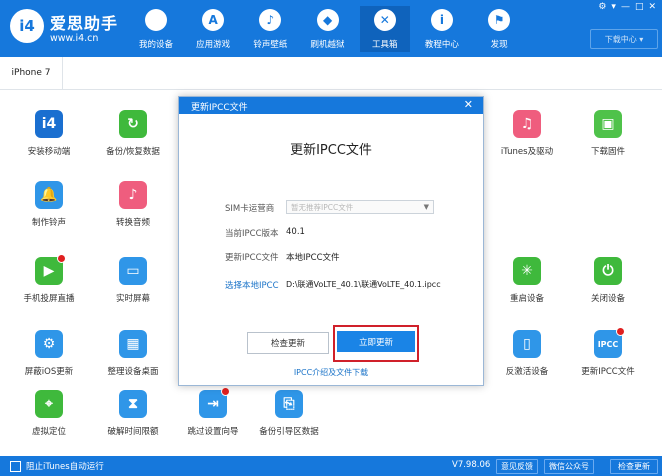 This screenshot has width=662, height=476. Describe the element at coordinates (252, 285) in the screenshot. I see `choose-local-ipcc-link: 选择本地IPCC` at that location.